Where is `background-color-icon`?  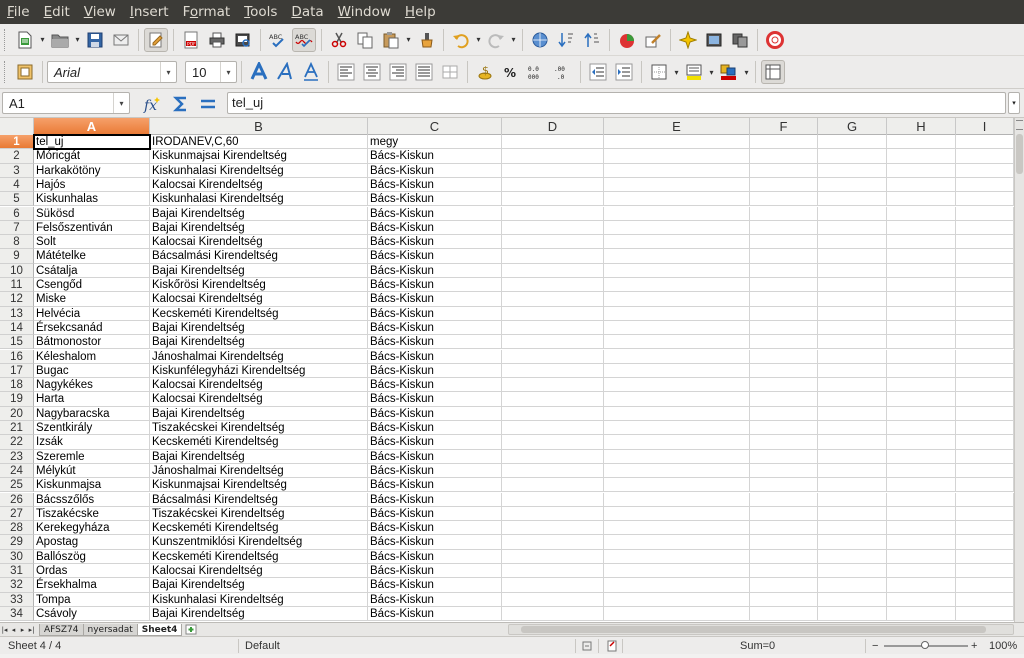 background-color-icon is located at coordinates (694, 72).